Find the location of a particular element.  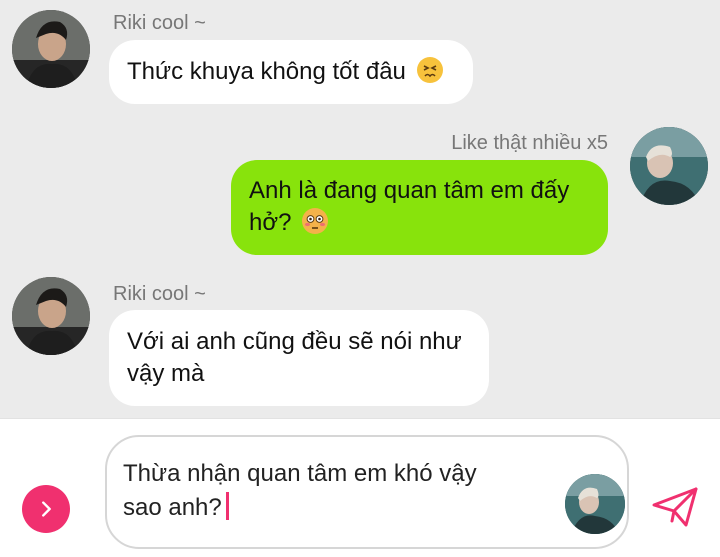

paper-plane-icon is located at coordinates (675, 507).